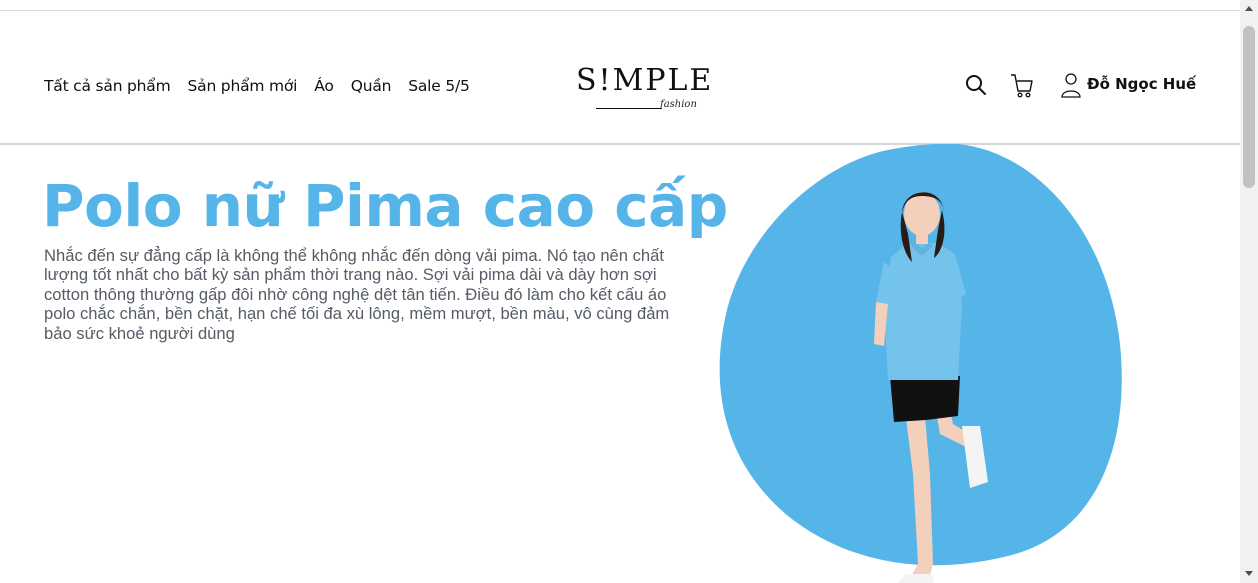 This screenshot has width=1258, height=583. What do you see at coordinates (1142, 84) in the screenshot?
I see `user-name: Đỗ Ngọc Huế` at bounding box center [1142, 84].